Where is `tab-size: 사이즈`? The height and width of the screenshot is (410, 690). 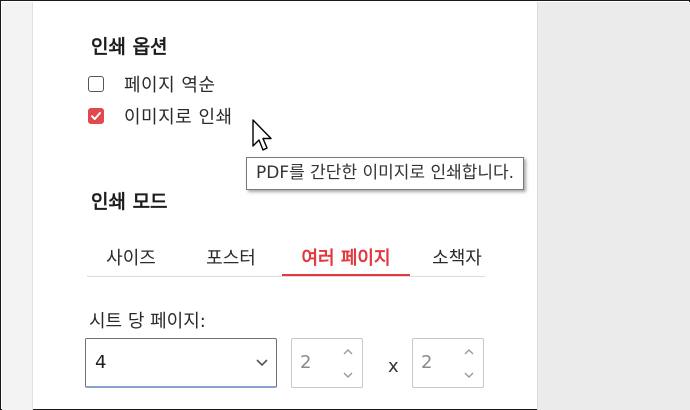 tab-size: 사이즈 is located at coordinates (131, 257).